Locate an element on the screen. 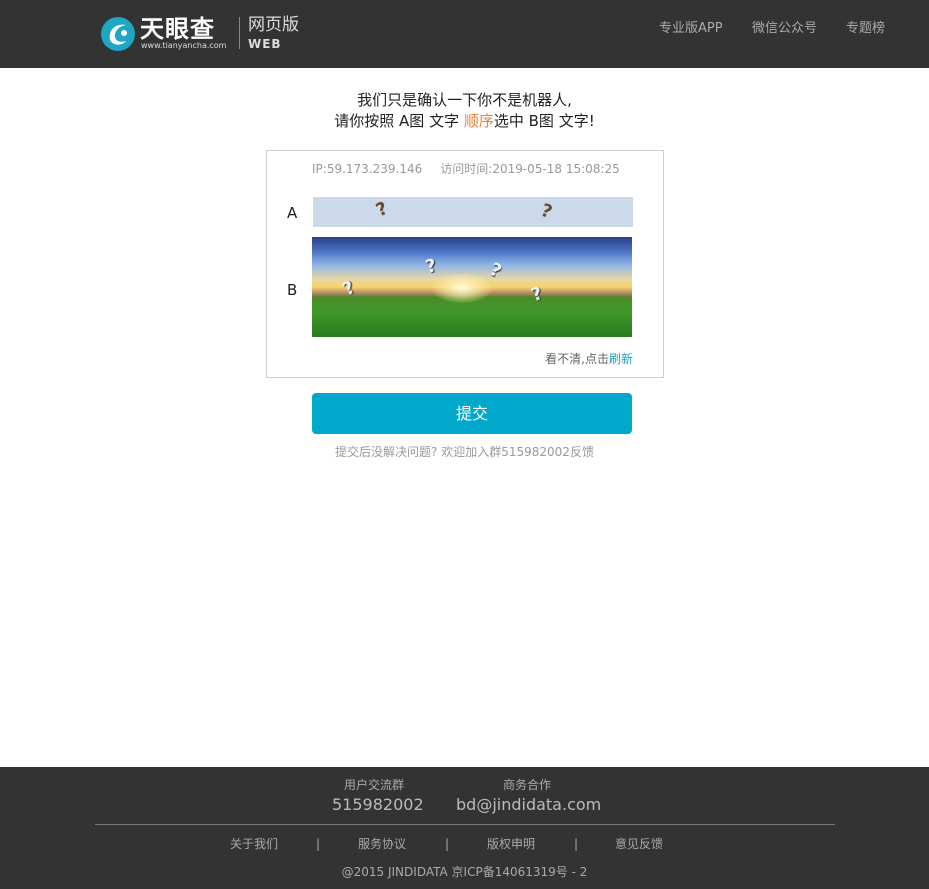 The height and width of the screenshot is (889, 929). refresh-link: 刷新 is located at coordinates (621, 359).